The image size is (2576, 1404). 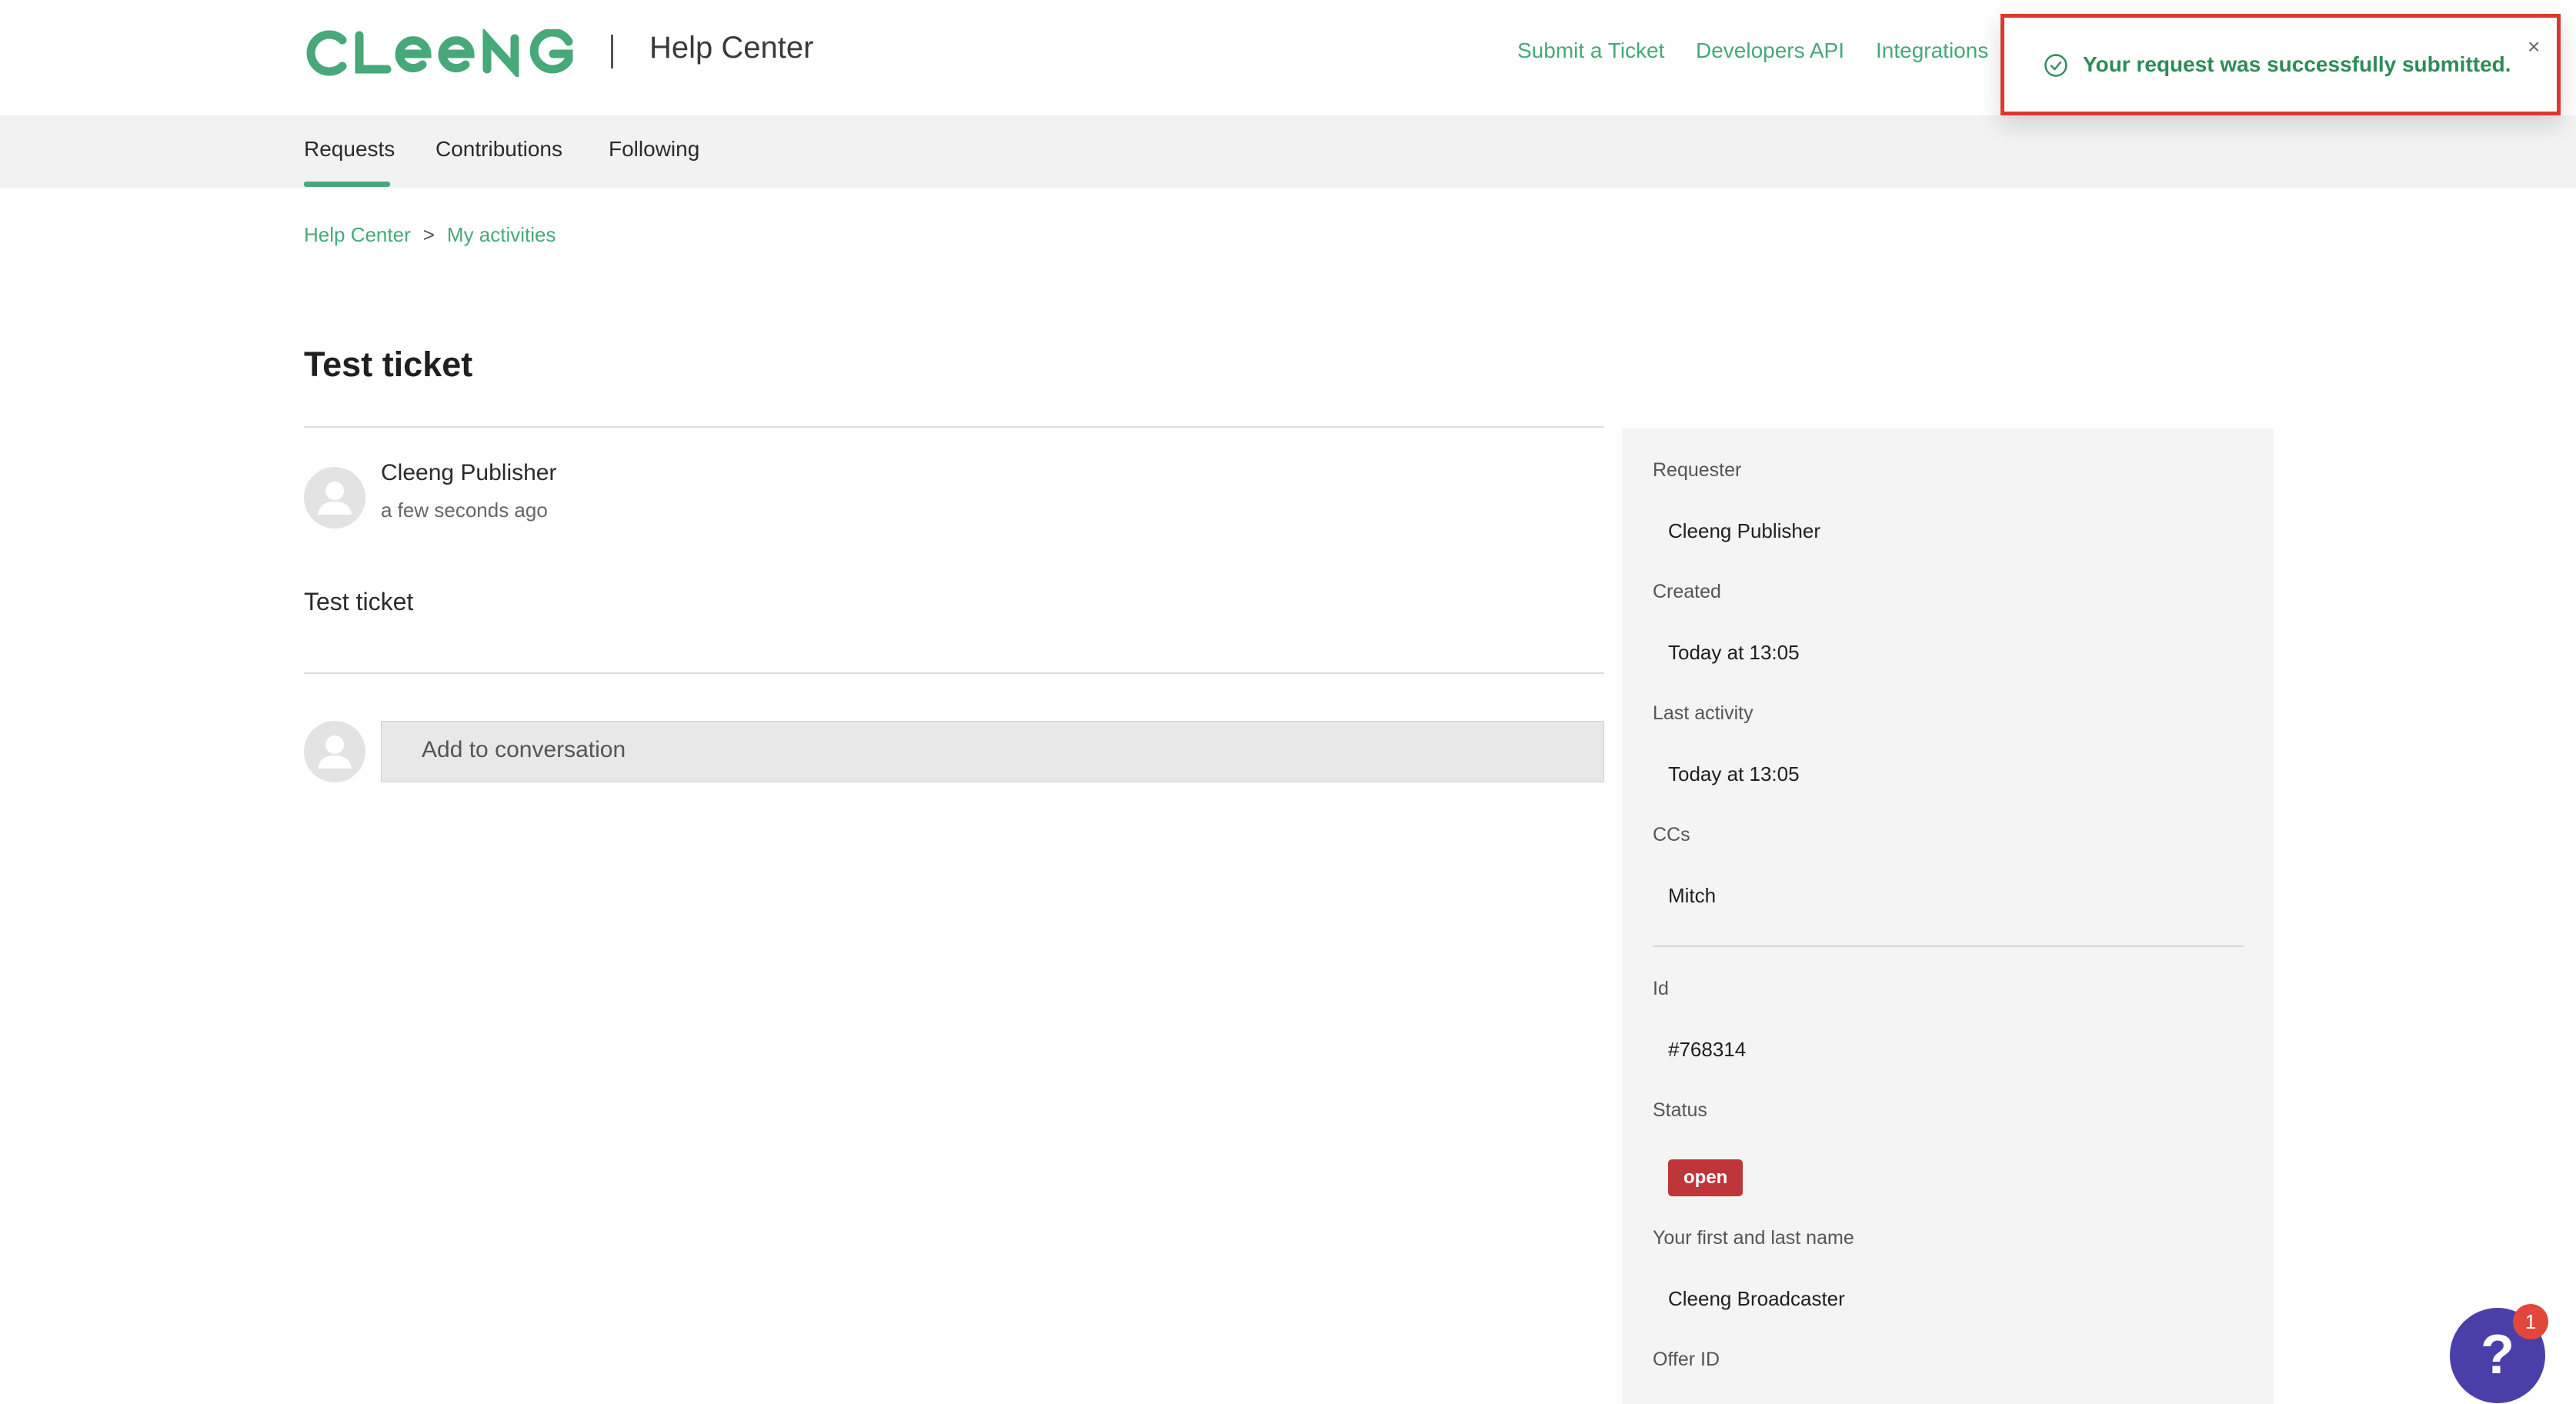 I want to click on cleeng-logo, so click(x=441, y=54).